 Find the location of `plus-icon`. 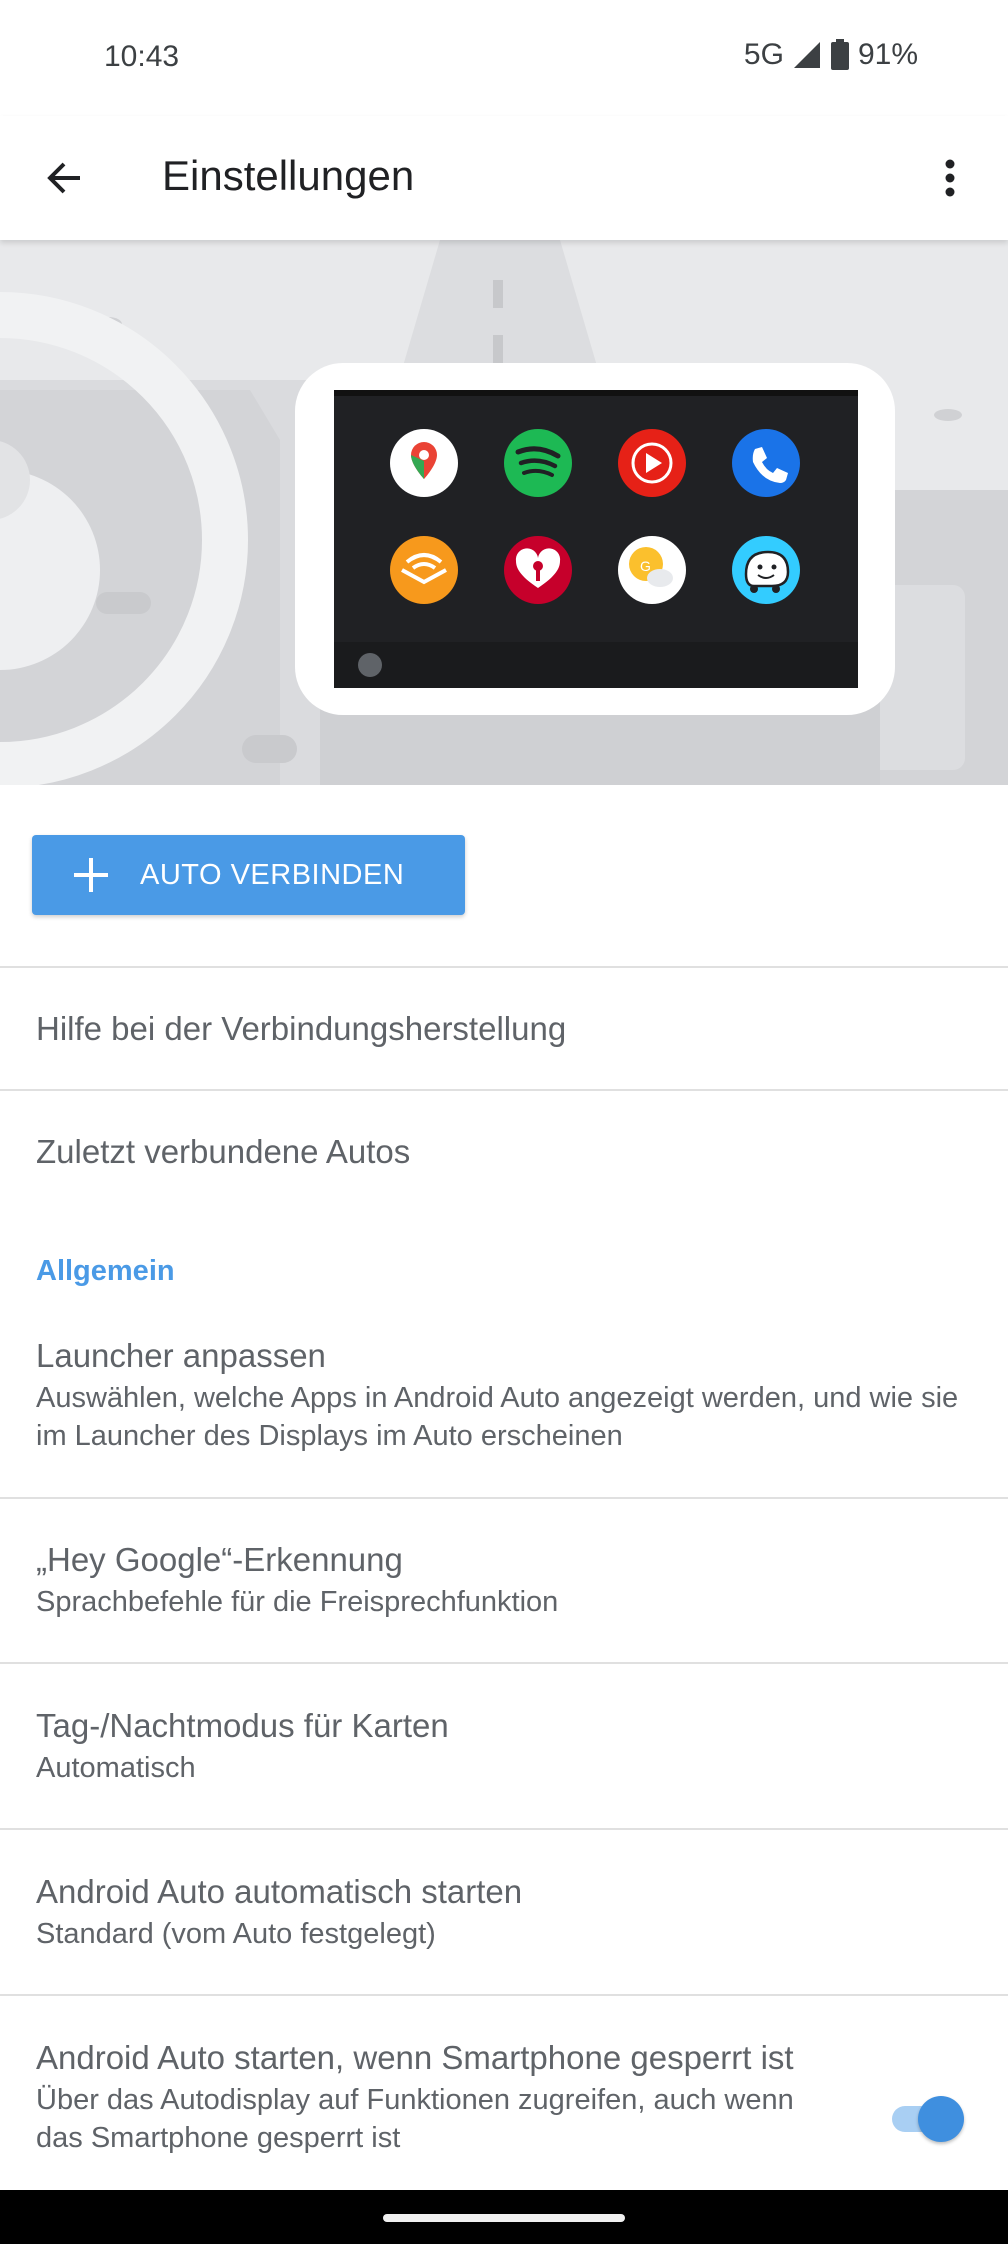

plus-icon is located at coordinates (91, 875).